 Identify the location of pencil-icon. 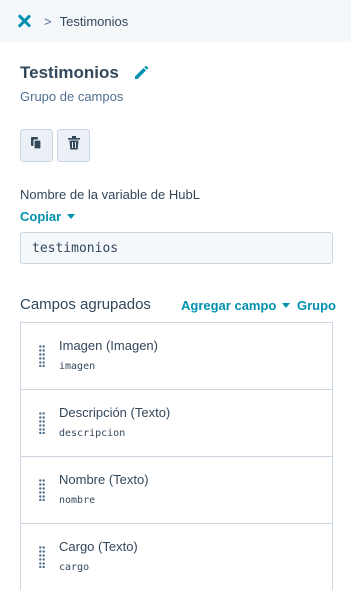
(141, 73).